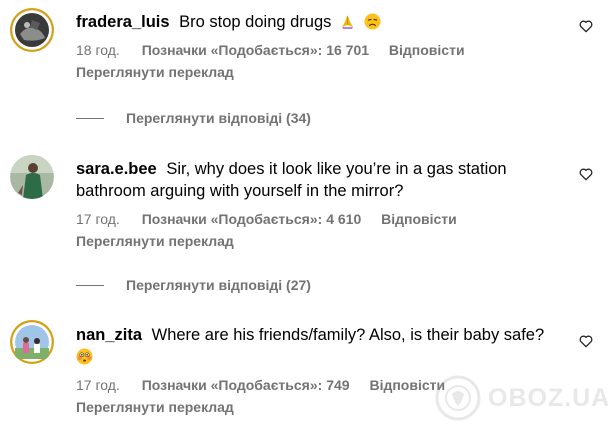 The height and width of the screenshot is (442, 608). What do you see at coordinates (109, 335) in the screenshot?
I see `comment-username: nan_zita` at bounding box center [109, 335].